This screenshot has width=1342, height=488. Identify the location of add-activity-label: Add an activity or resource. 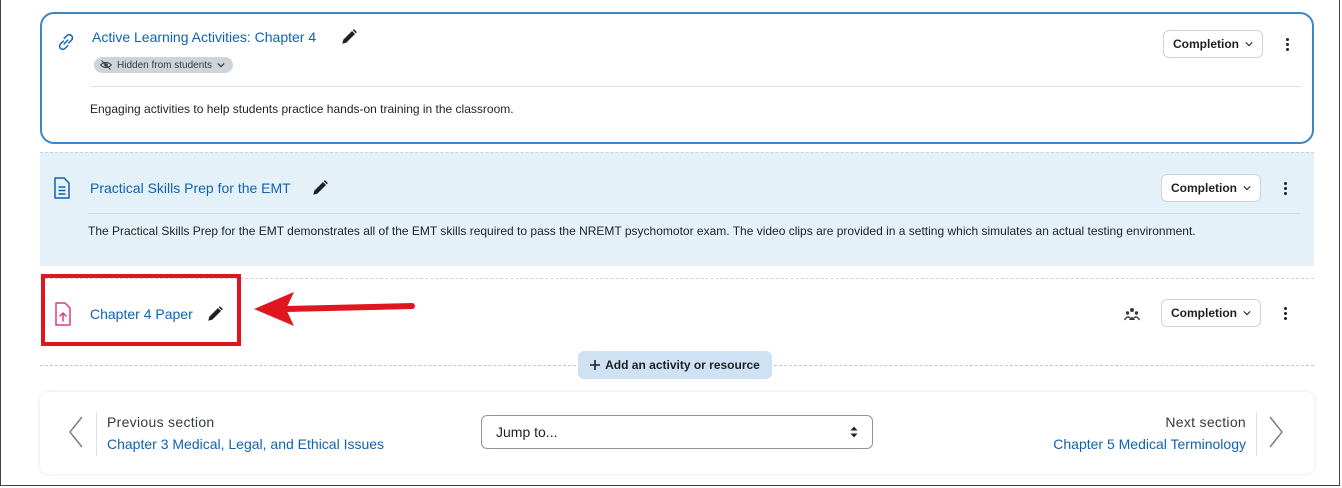
(682, 365).